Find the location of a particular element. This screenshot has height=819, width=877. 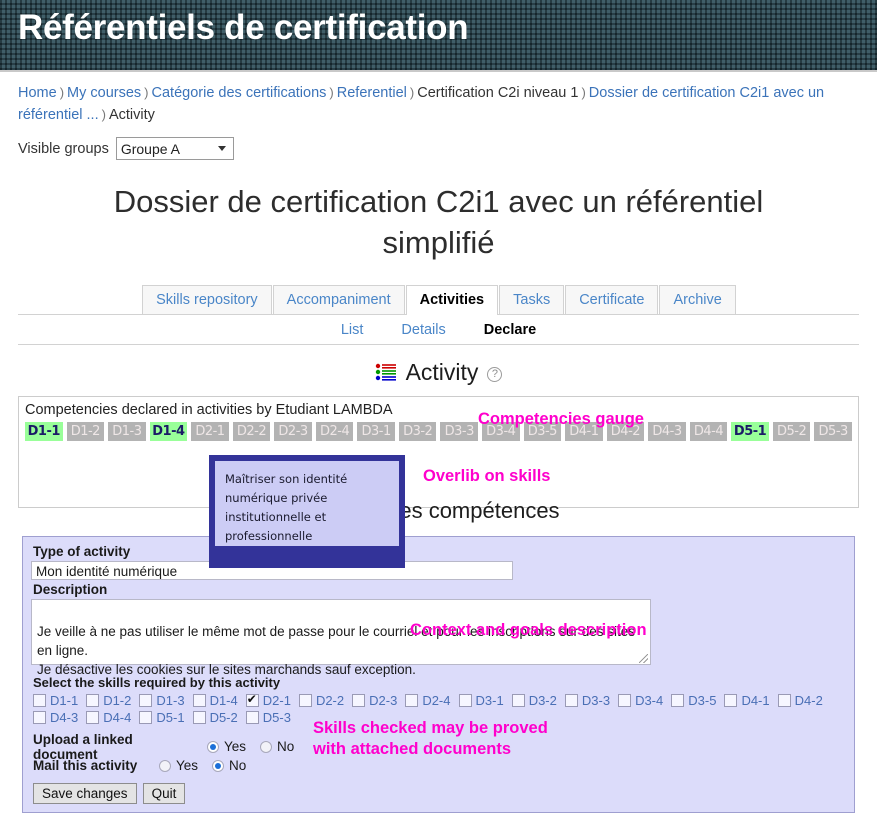

skill-option-d4-2: D4-2 is located at coordinates (800, 700).